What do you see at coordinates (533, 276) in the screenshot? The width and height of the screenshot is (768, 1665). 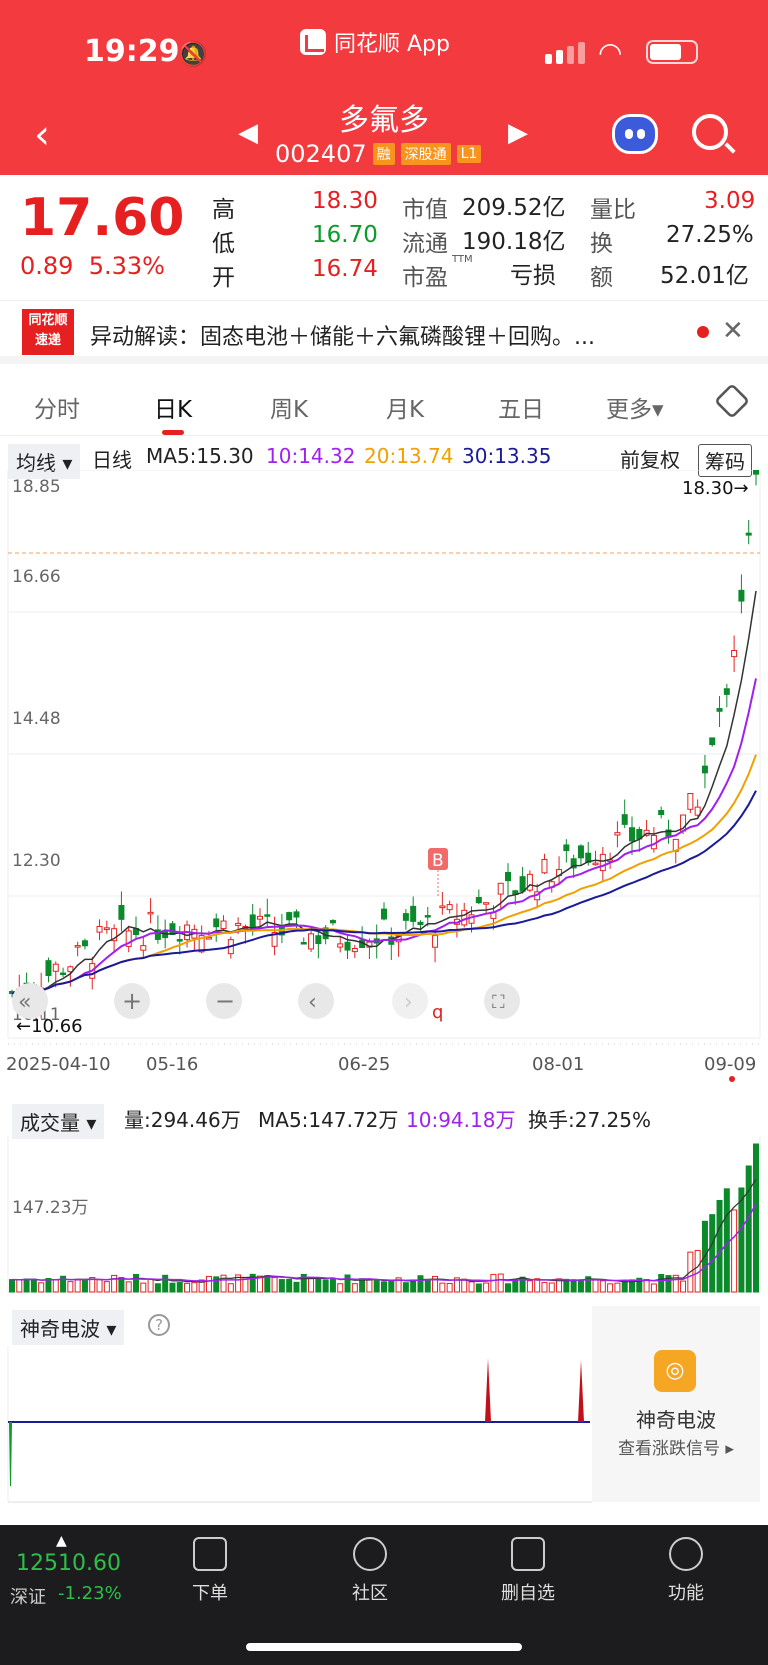 I see `pe-value: 亏损` at bounding box center [533, 276].